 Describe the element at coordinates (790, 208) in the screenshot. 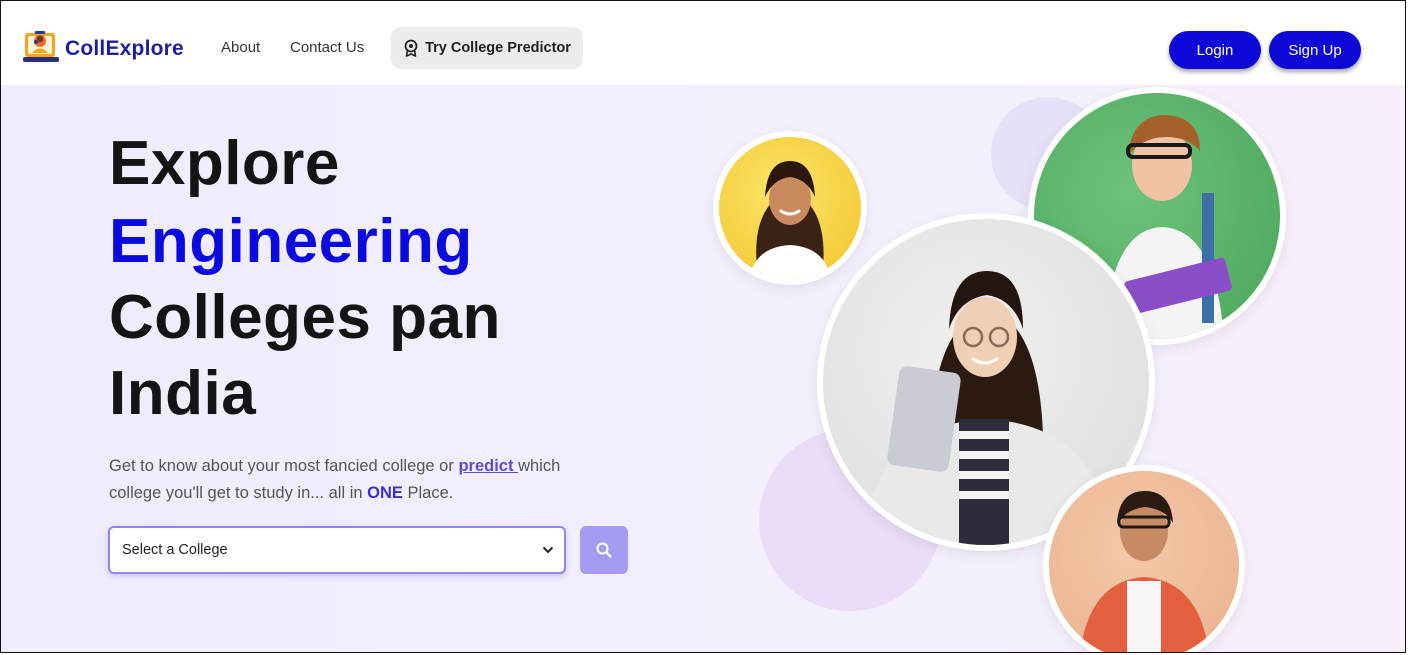

I see `portrait-woman-yellow` at that location.